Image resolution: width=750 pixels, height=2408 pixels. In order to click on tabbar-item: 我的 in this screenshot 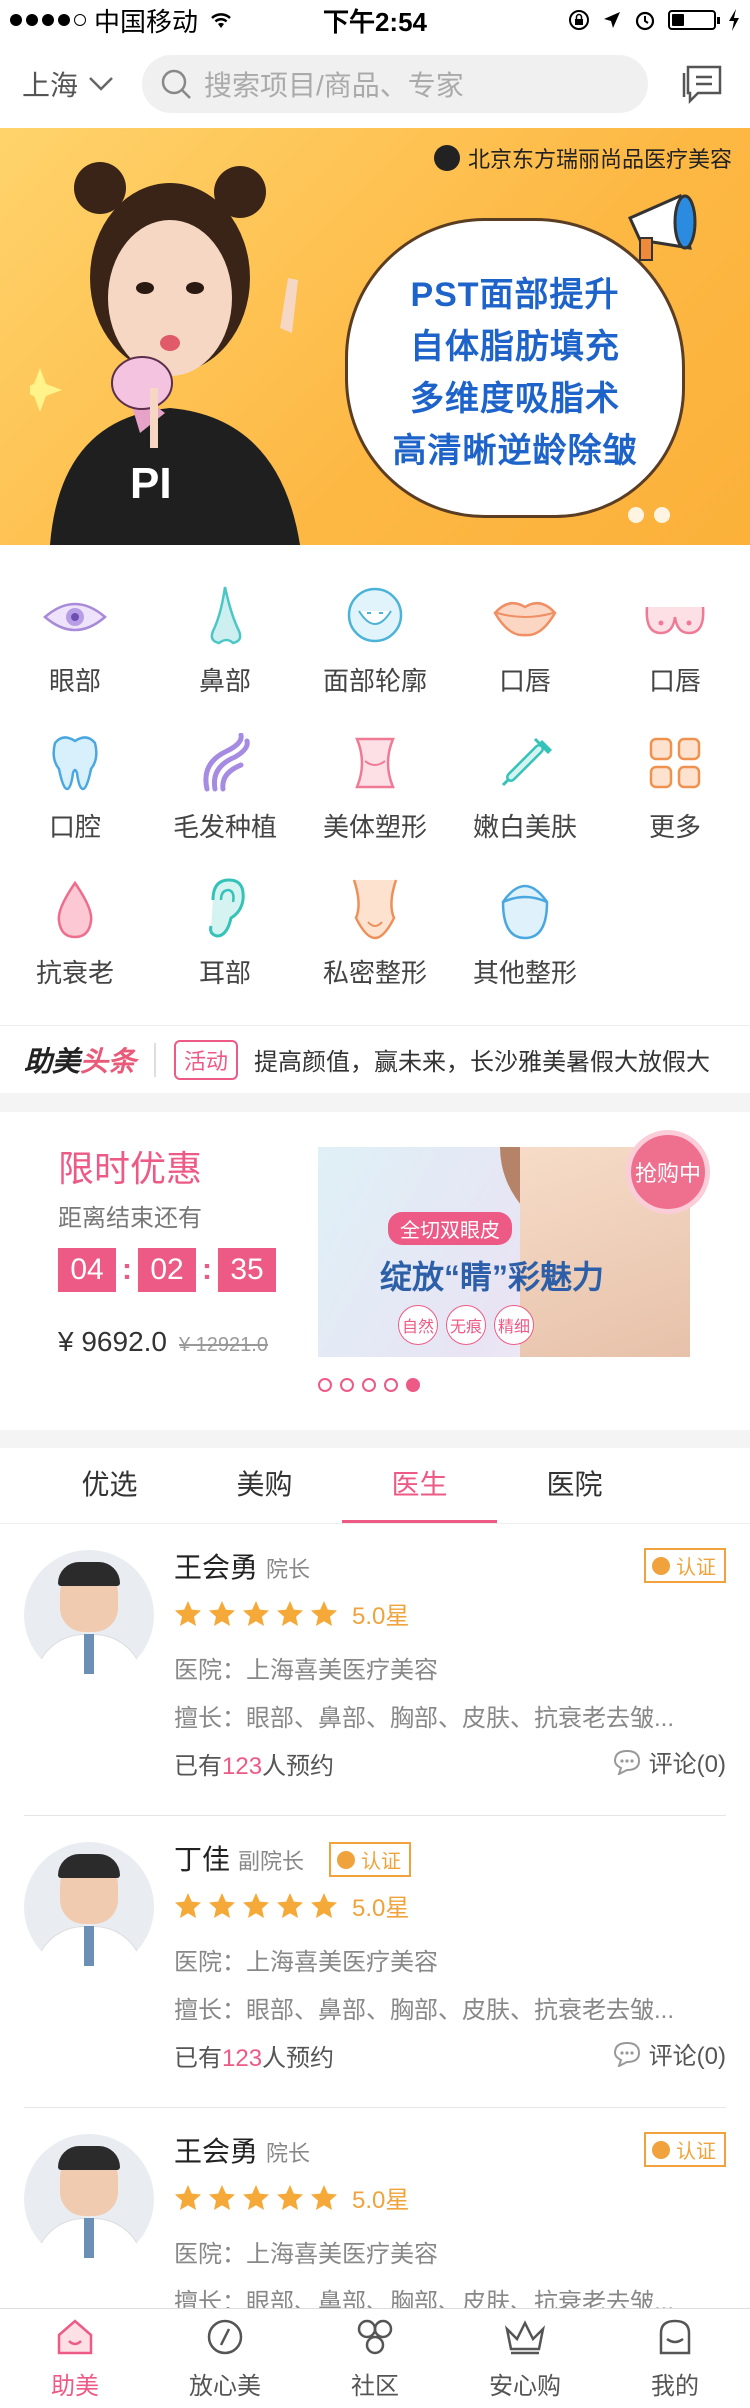, I will do `click(675, 2358)`.